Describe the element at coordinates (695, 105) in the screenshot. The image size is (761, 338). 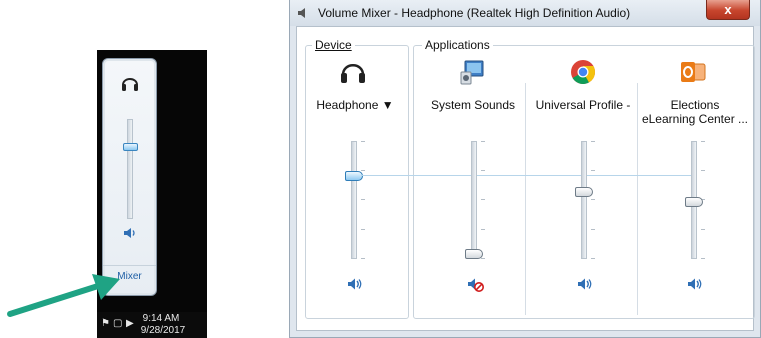
I see `app-name-elections-line1: Elections` at that location.